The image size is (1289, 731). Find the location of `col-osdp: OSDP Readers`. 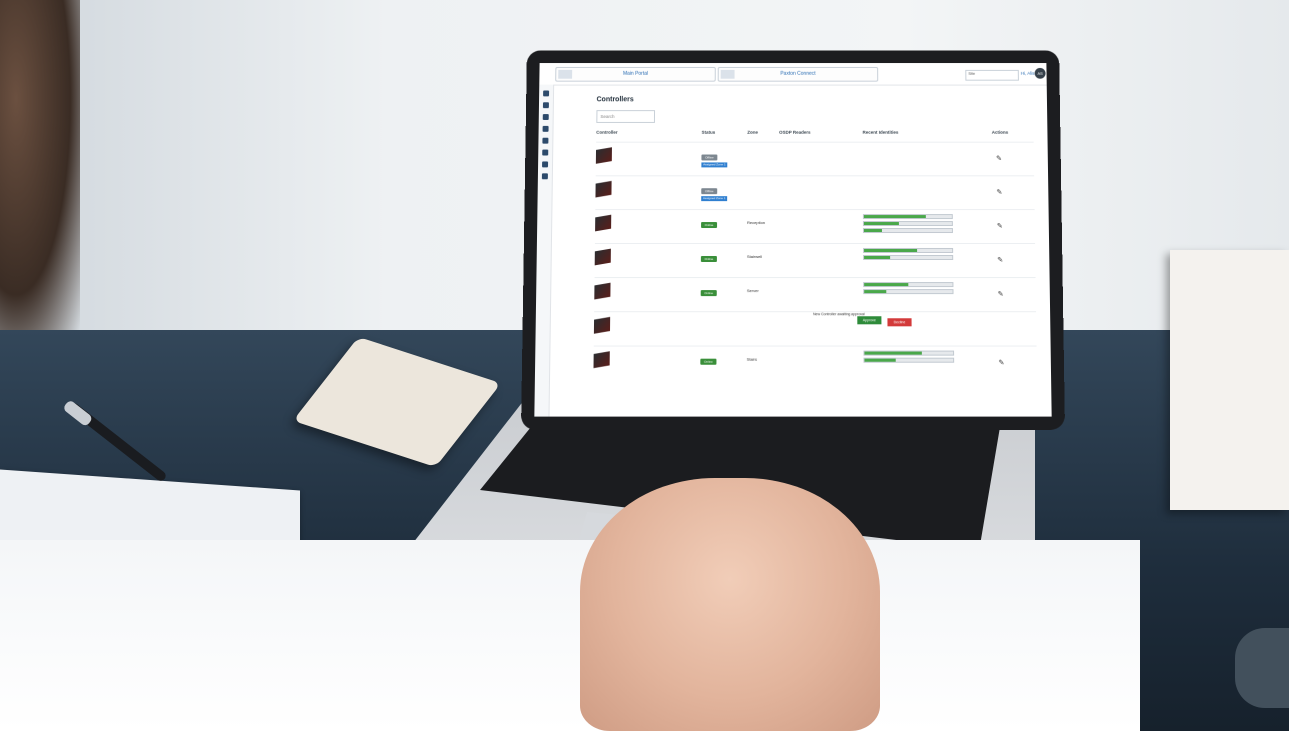

col-osdp: OSDP Readers is located at coordinates (794, 132).